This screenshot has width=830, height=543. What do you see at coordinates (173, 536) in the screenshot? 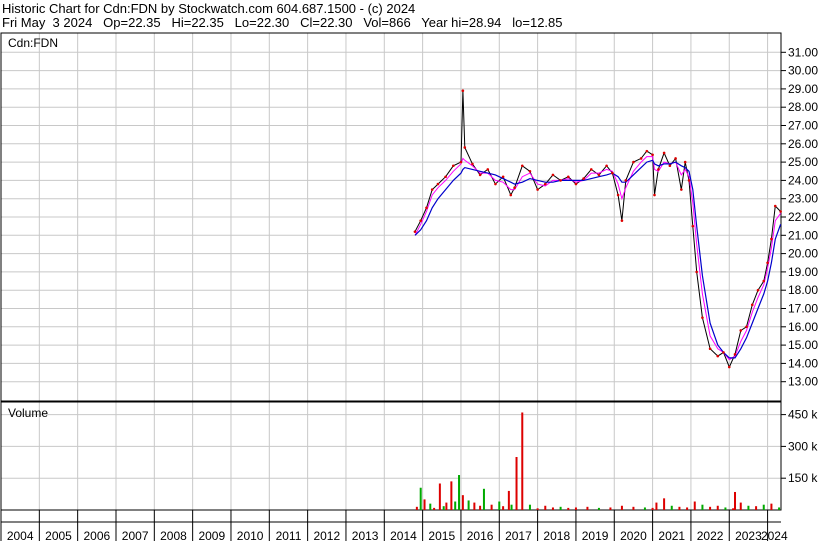
I see `year-label: 2008` at bounding box center [173, 536].